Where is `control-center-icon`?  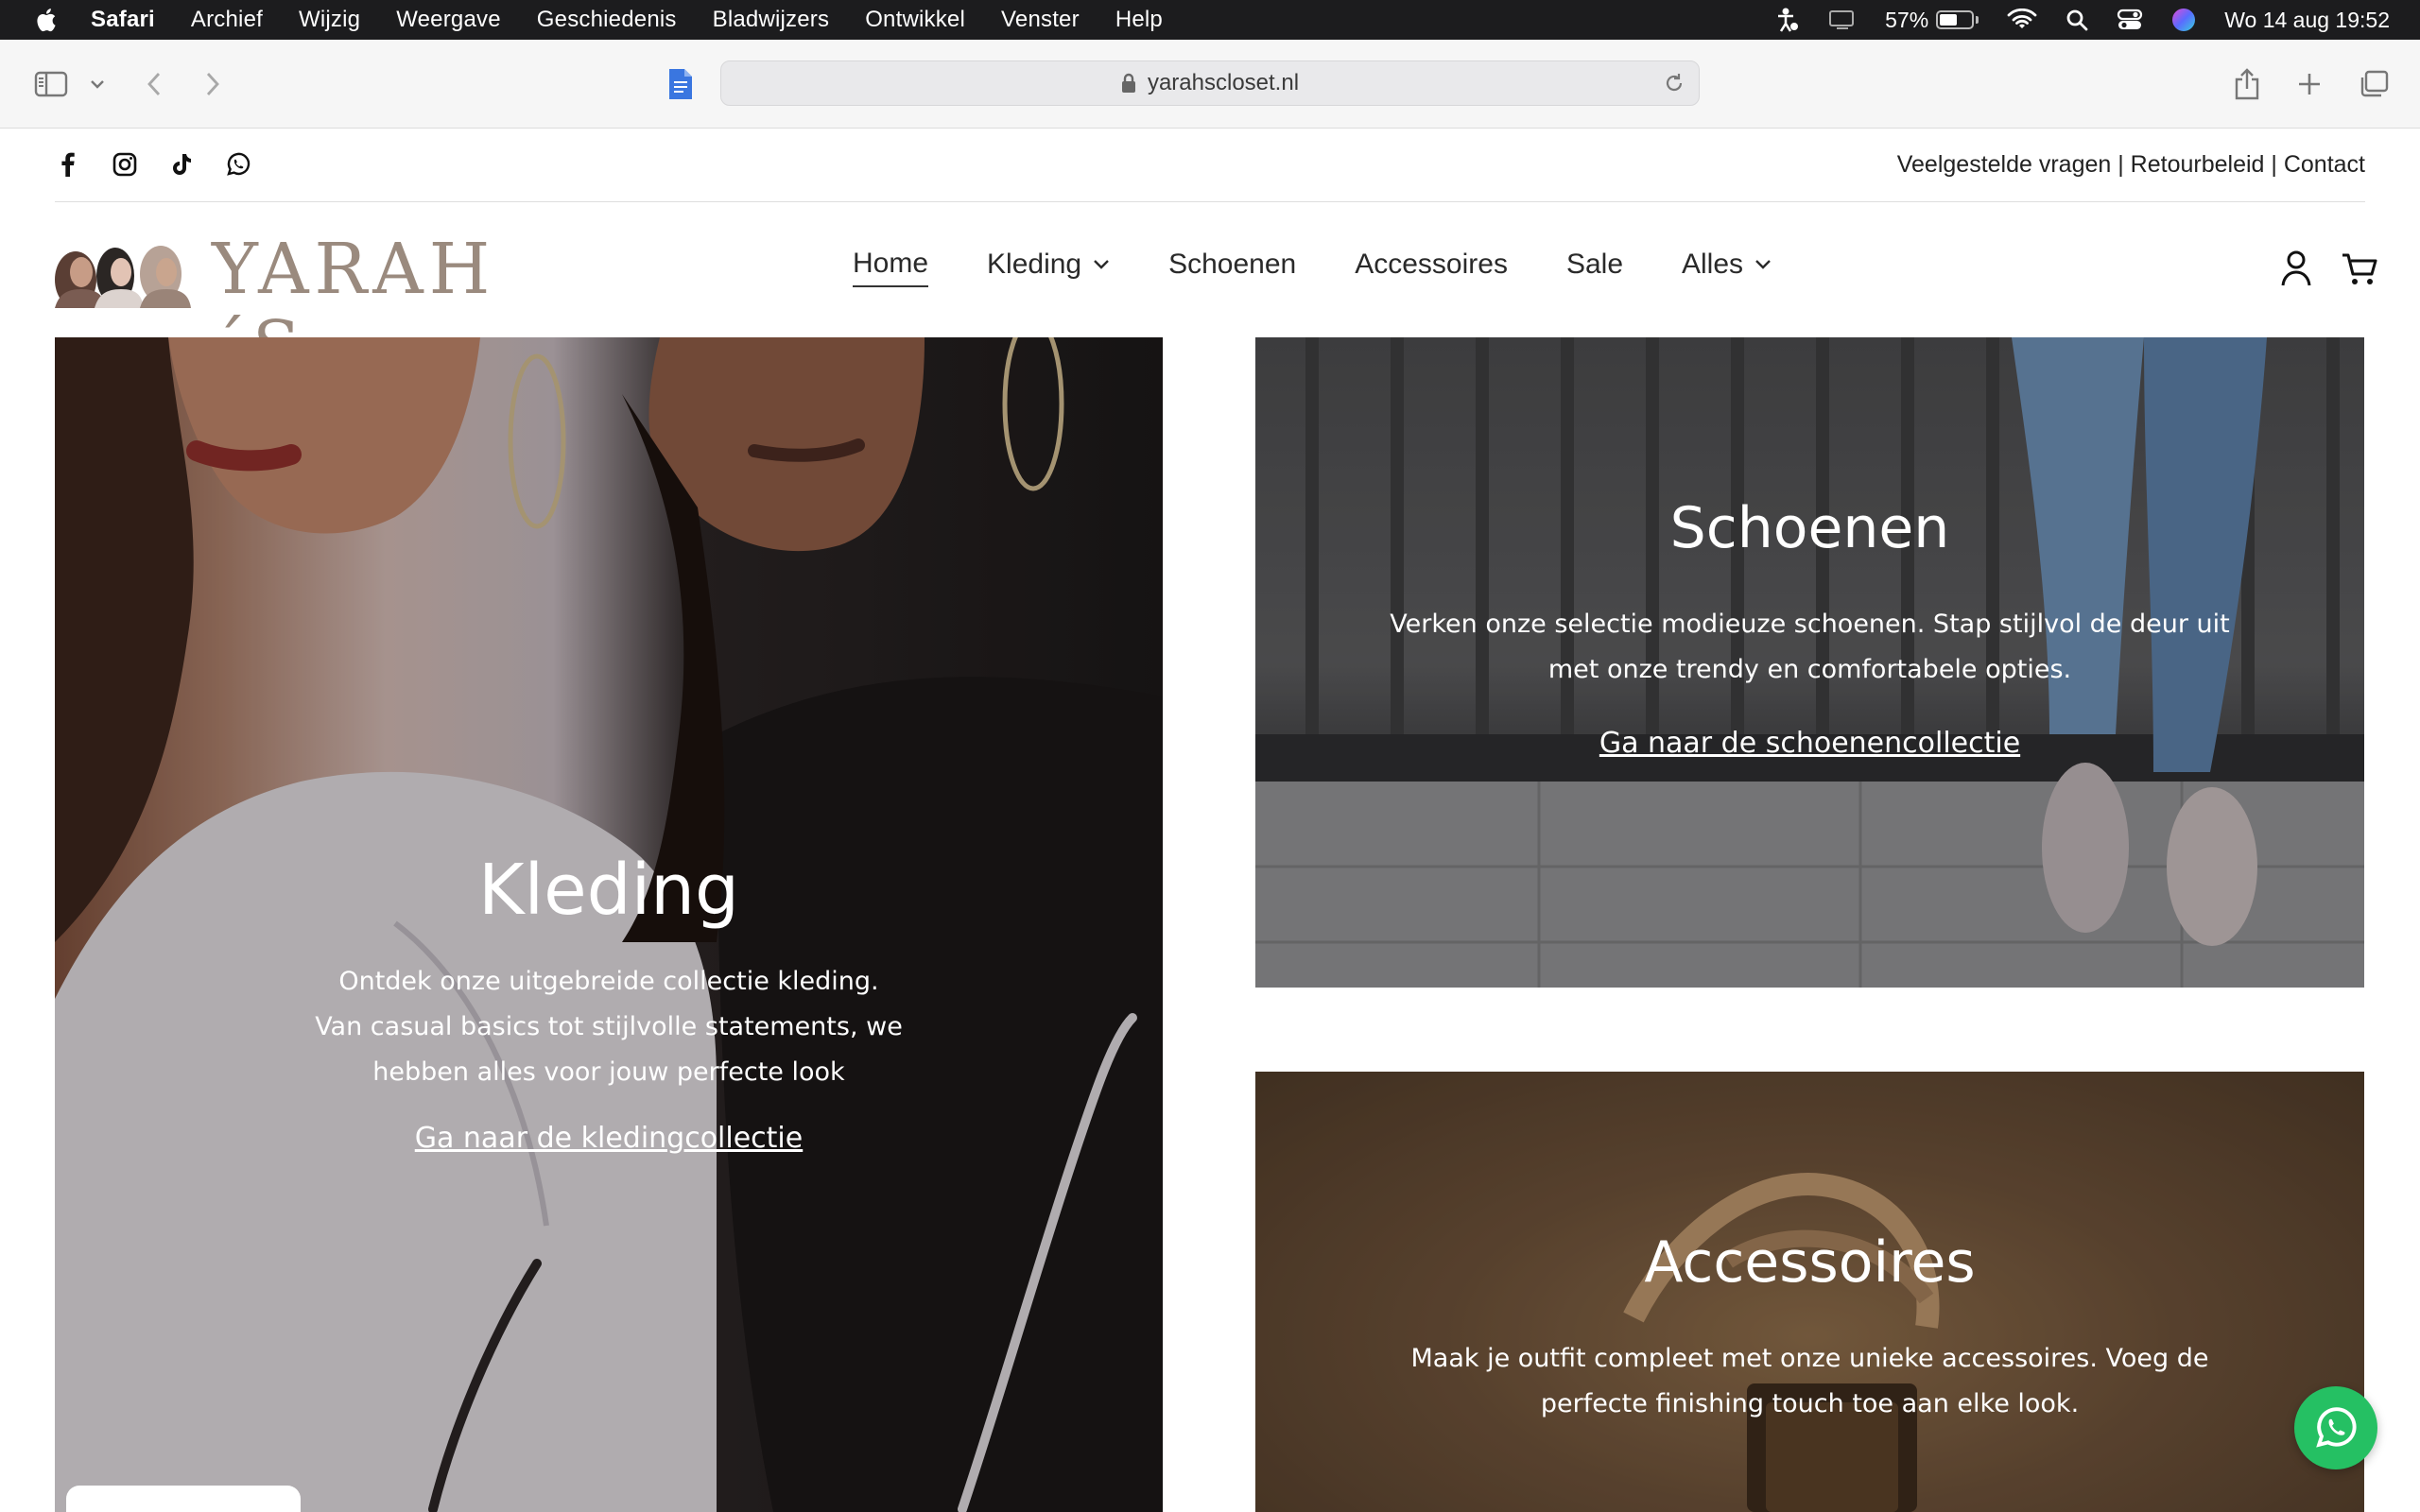 control-center-icon is located at coordinates (2130, 20).